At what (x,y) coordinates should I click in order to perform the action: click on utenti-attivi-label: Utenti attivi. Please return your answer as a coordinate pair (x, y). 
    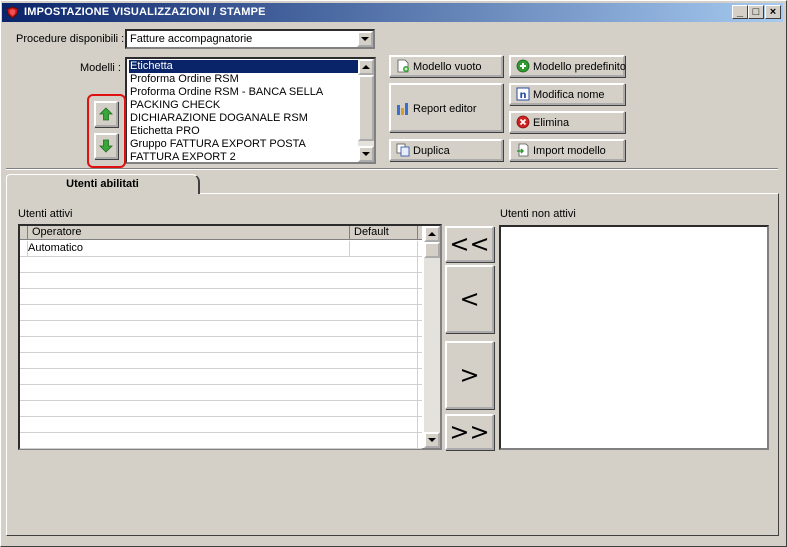
    Looking at the image, I should click on (45, 214).